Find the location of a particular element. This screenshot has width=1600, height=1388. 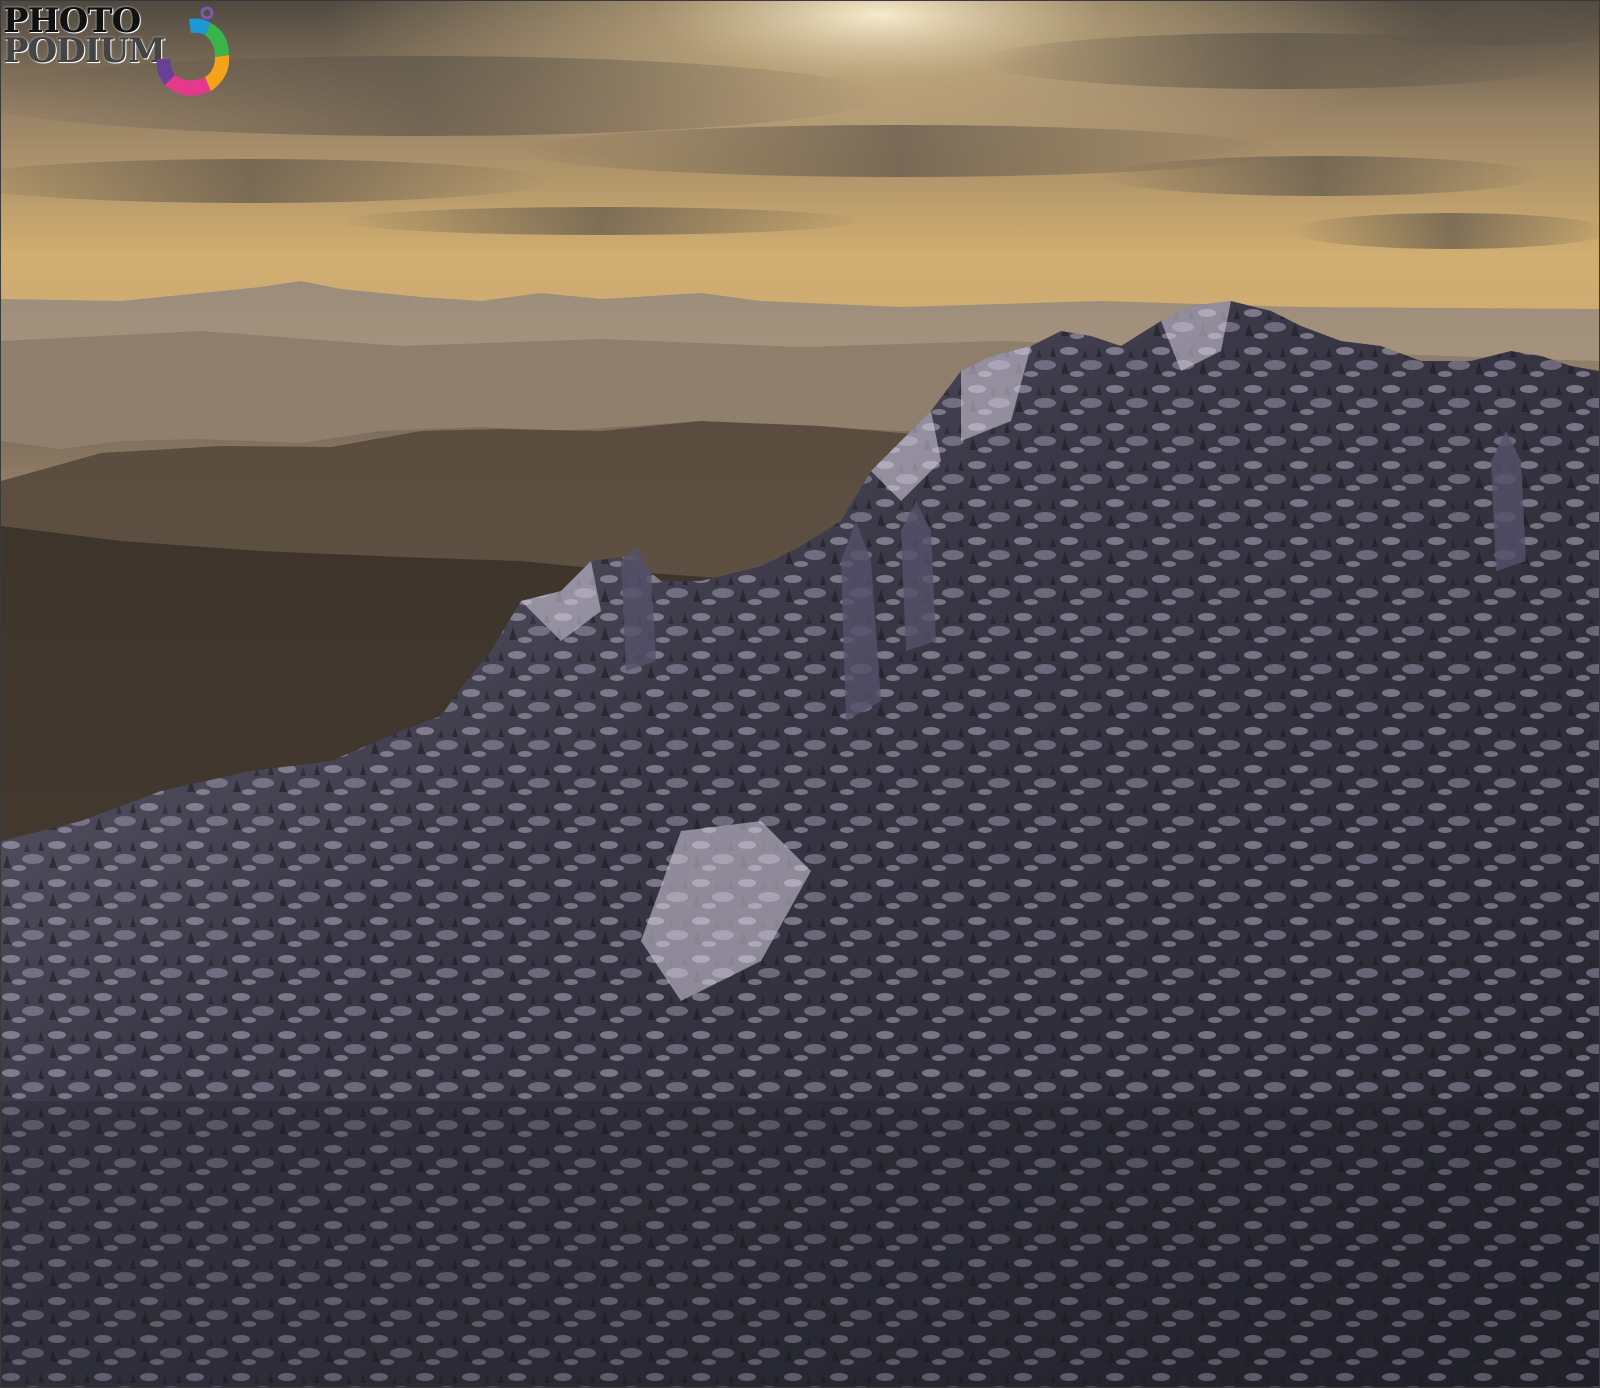

logo-swirl-icon is located at coordinates (193, 51).